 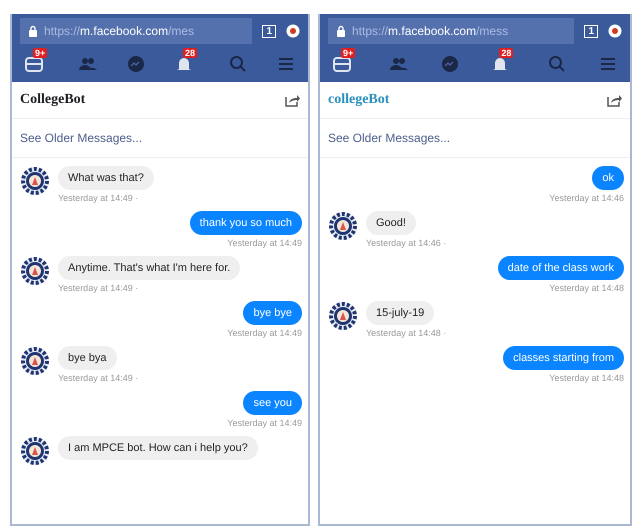 I want to click on received-message: Good!, so click(x=391, y=223).